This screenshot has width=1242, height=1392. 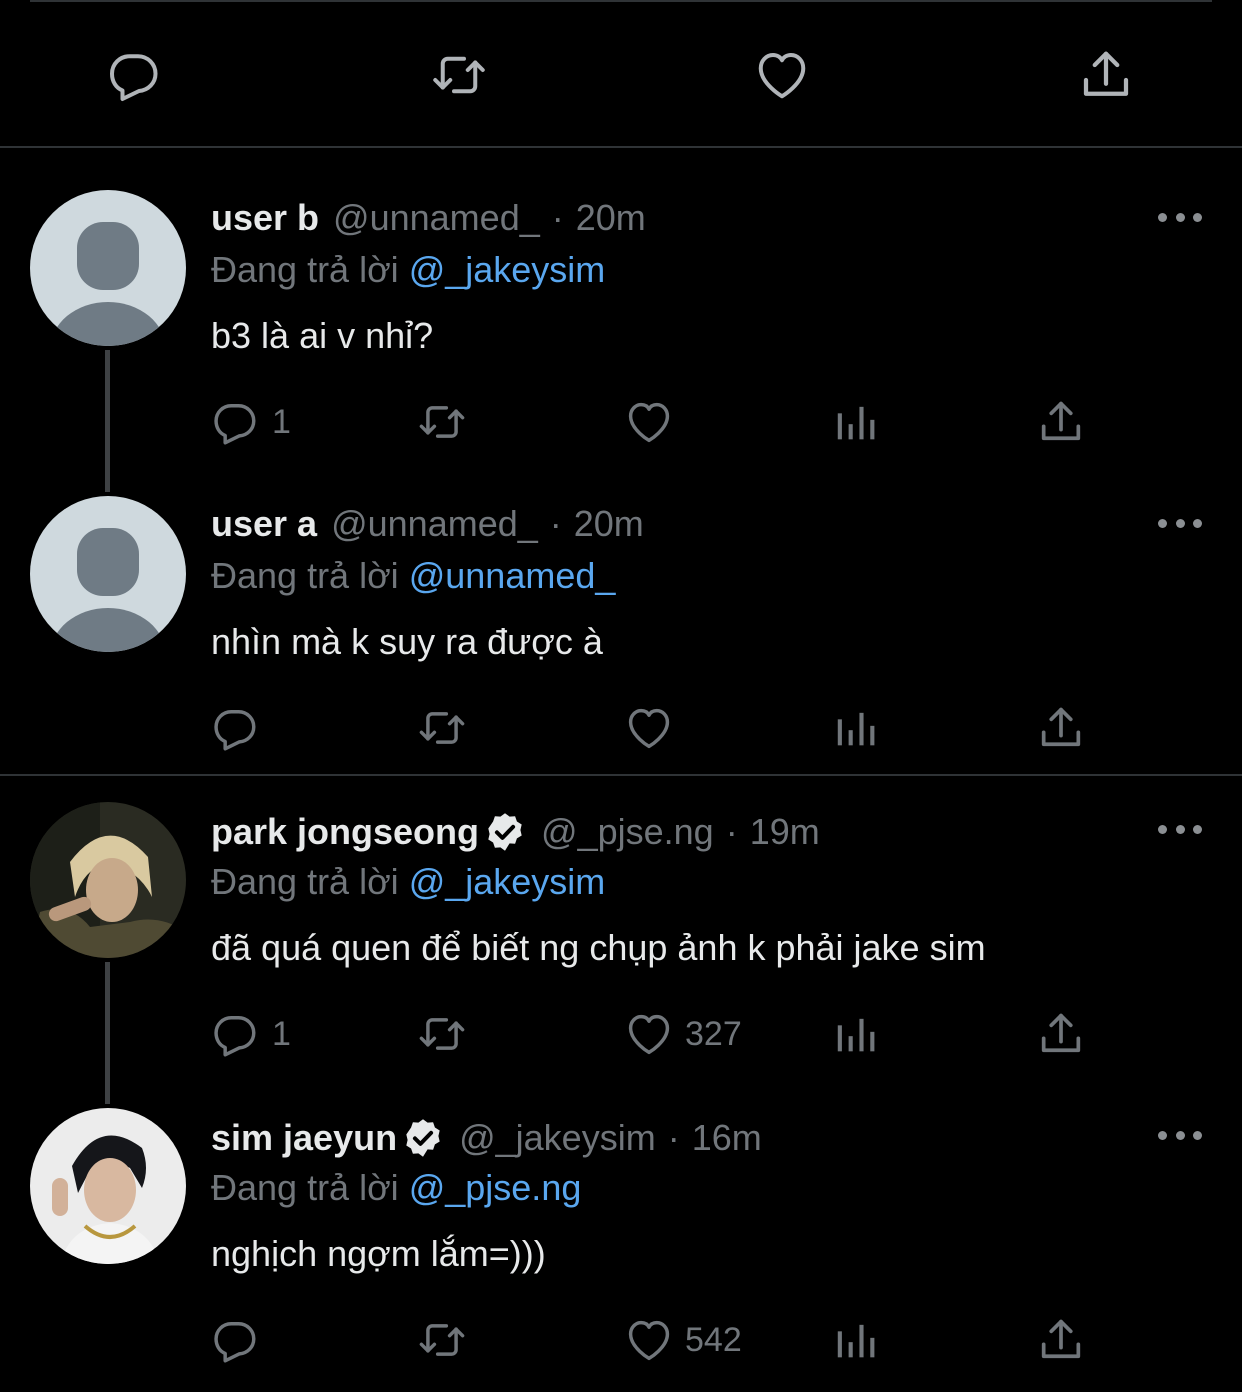 What do you see at coordinates (682, 1034) in the screenshot?
I see `like-button: 327` at bounding box center [682, 1034].